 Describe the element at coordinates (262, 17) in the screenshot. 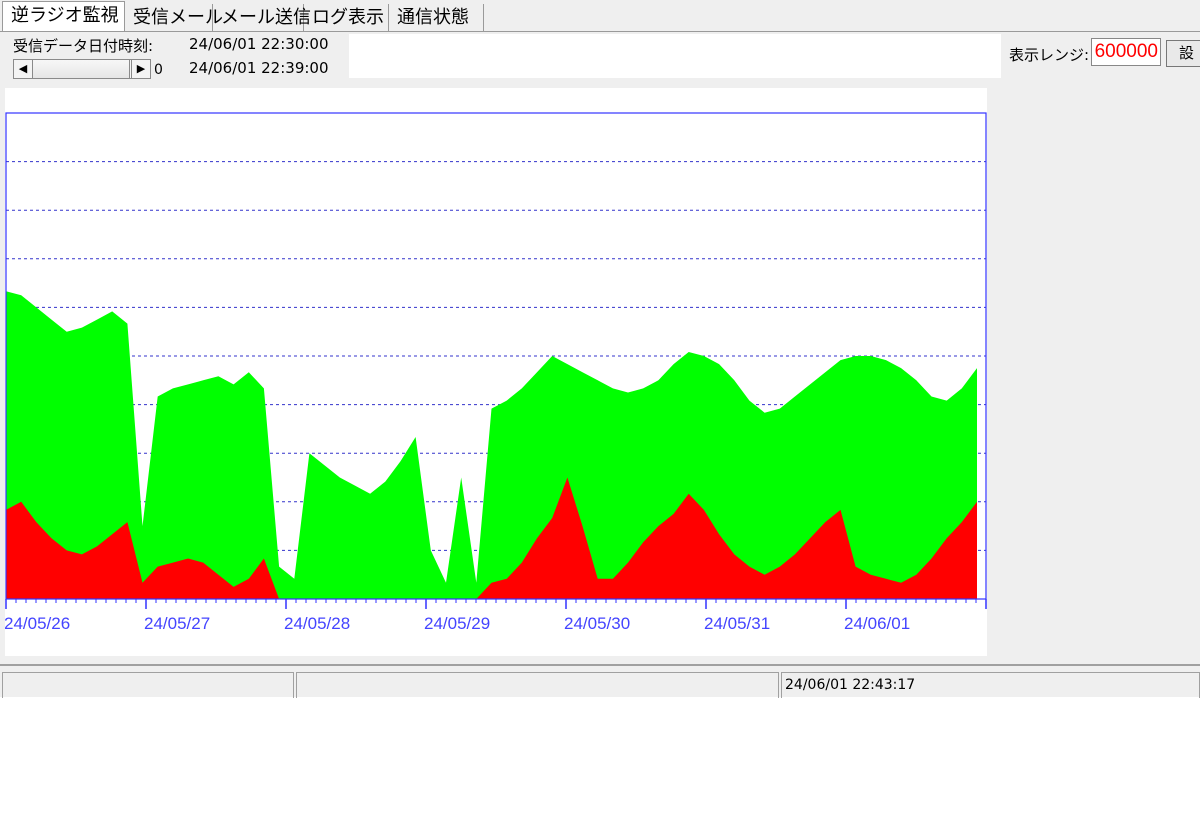

I see `tab-send-mail: メール送信` at that location.